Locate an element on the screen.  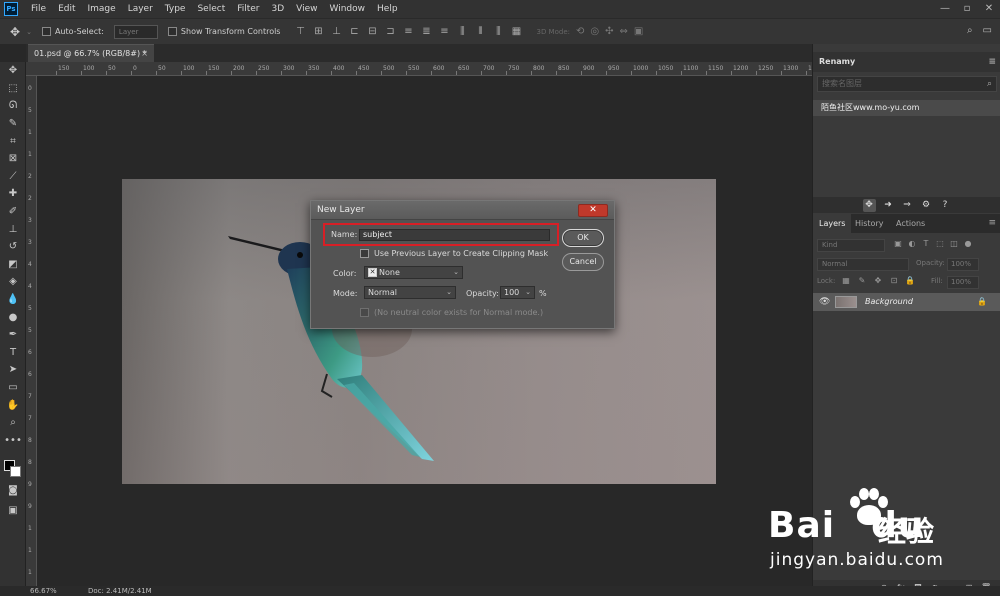
document-tab: 01.psd @ 66.7% (RGB/8#) * × is located at coordinates (91, 53).